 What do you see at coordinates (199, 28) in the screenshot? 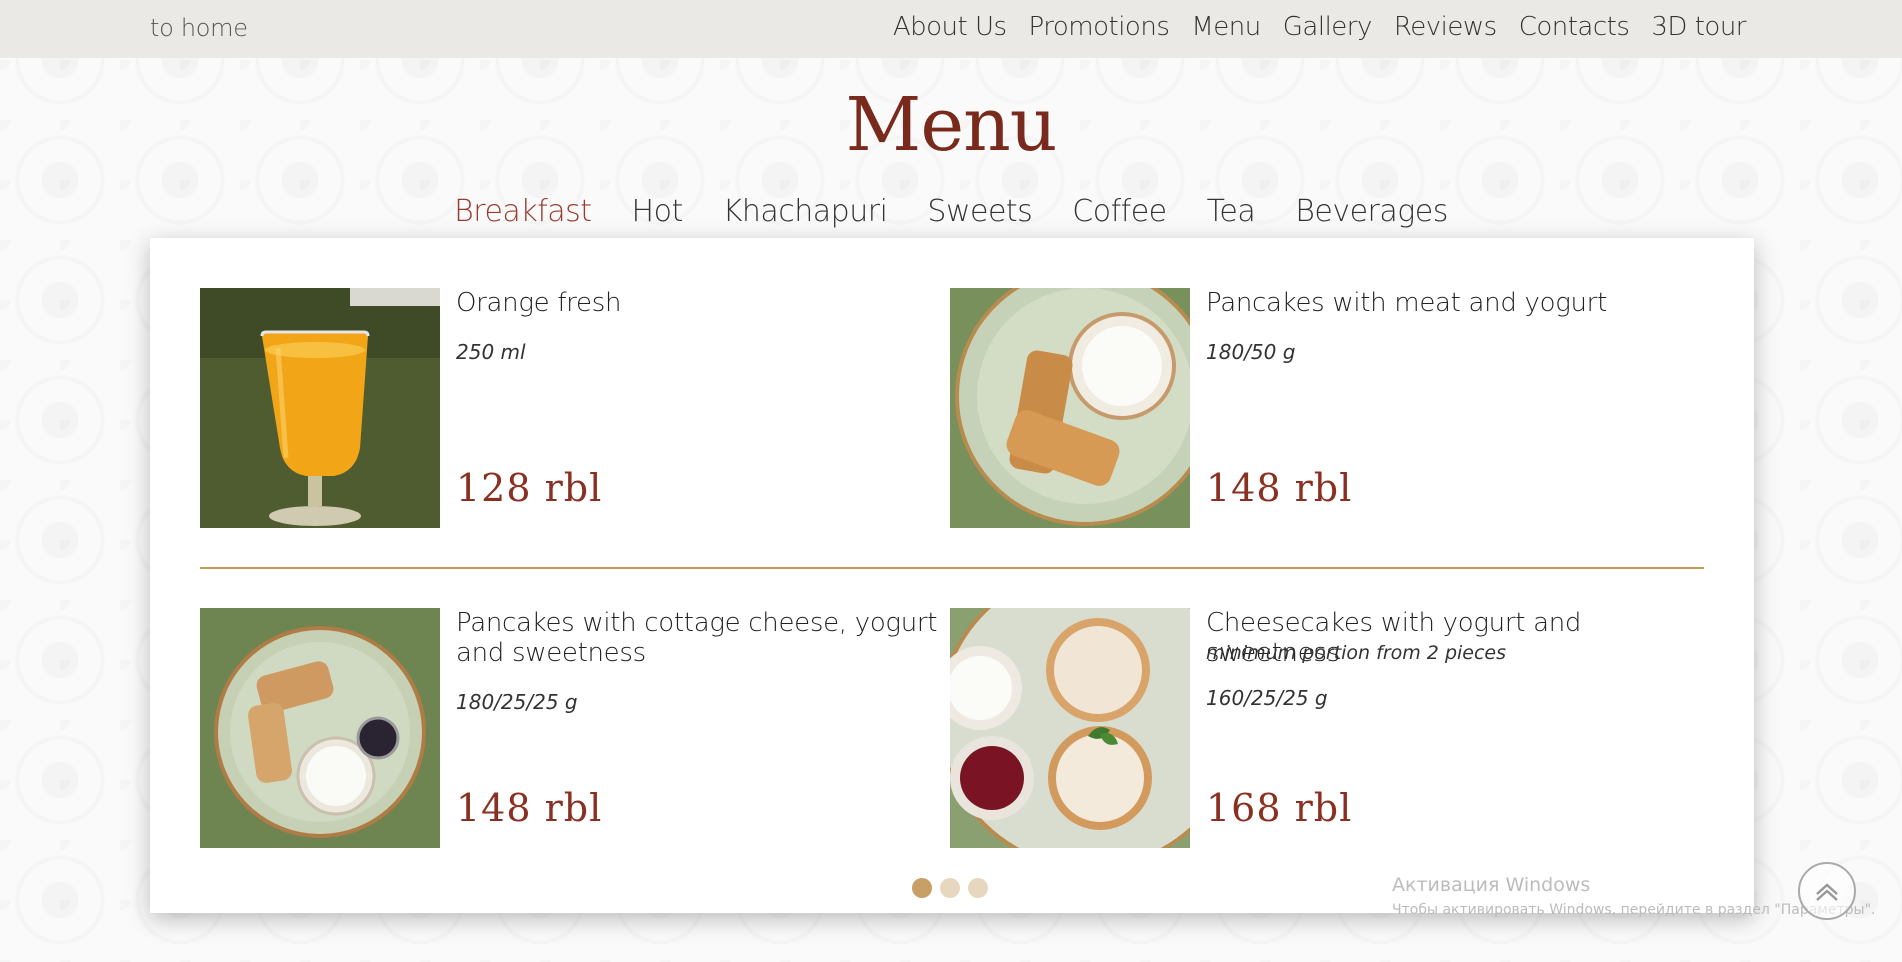
I see `home-link: to home` at bounding box center [199, 28].